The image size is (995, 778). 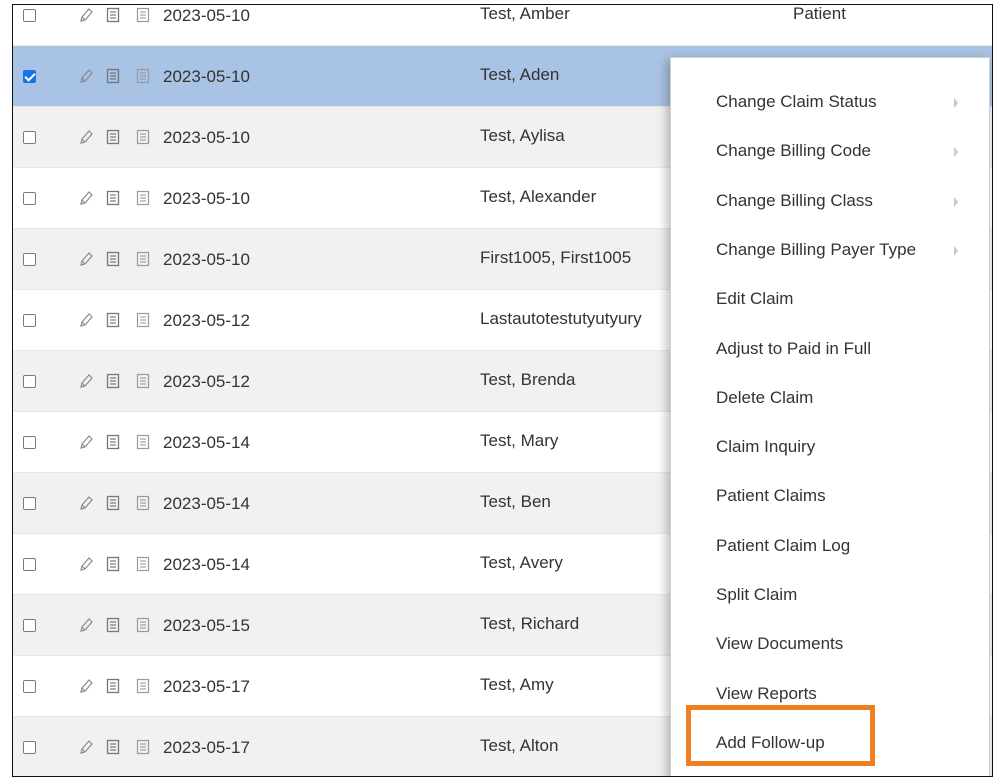 I want to click on menu-item-patient-claim-log: Patient Claim Log, so click(x=783, y=546).